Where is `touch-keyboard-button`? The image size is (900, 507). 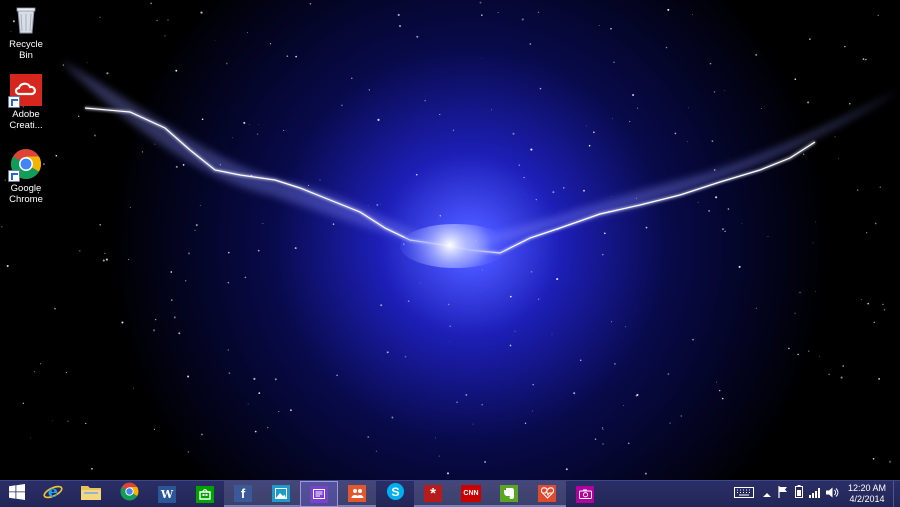
touch-keyboard-button is located at coordinates (744, 494).